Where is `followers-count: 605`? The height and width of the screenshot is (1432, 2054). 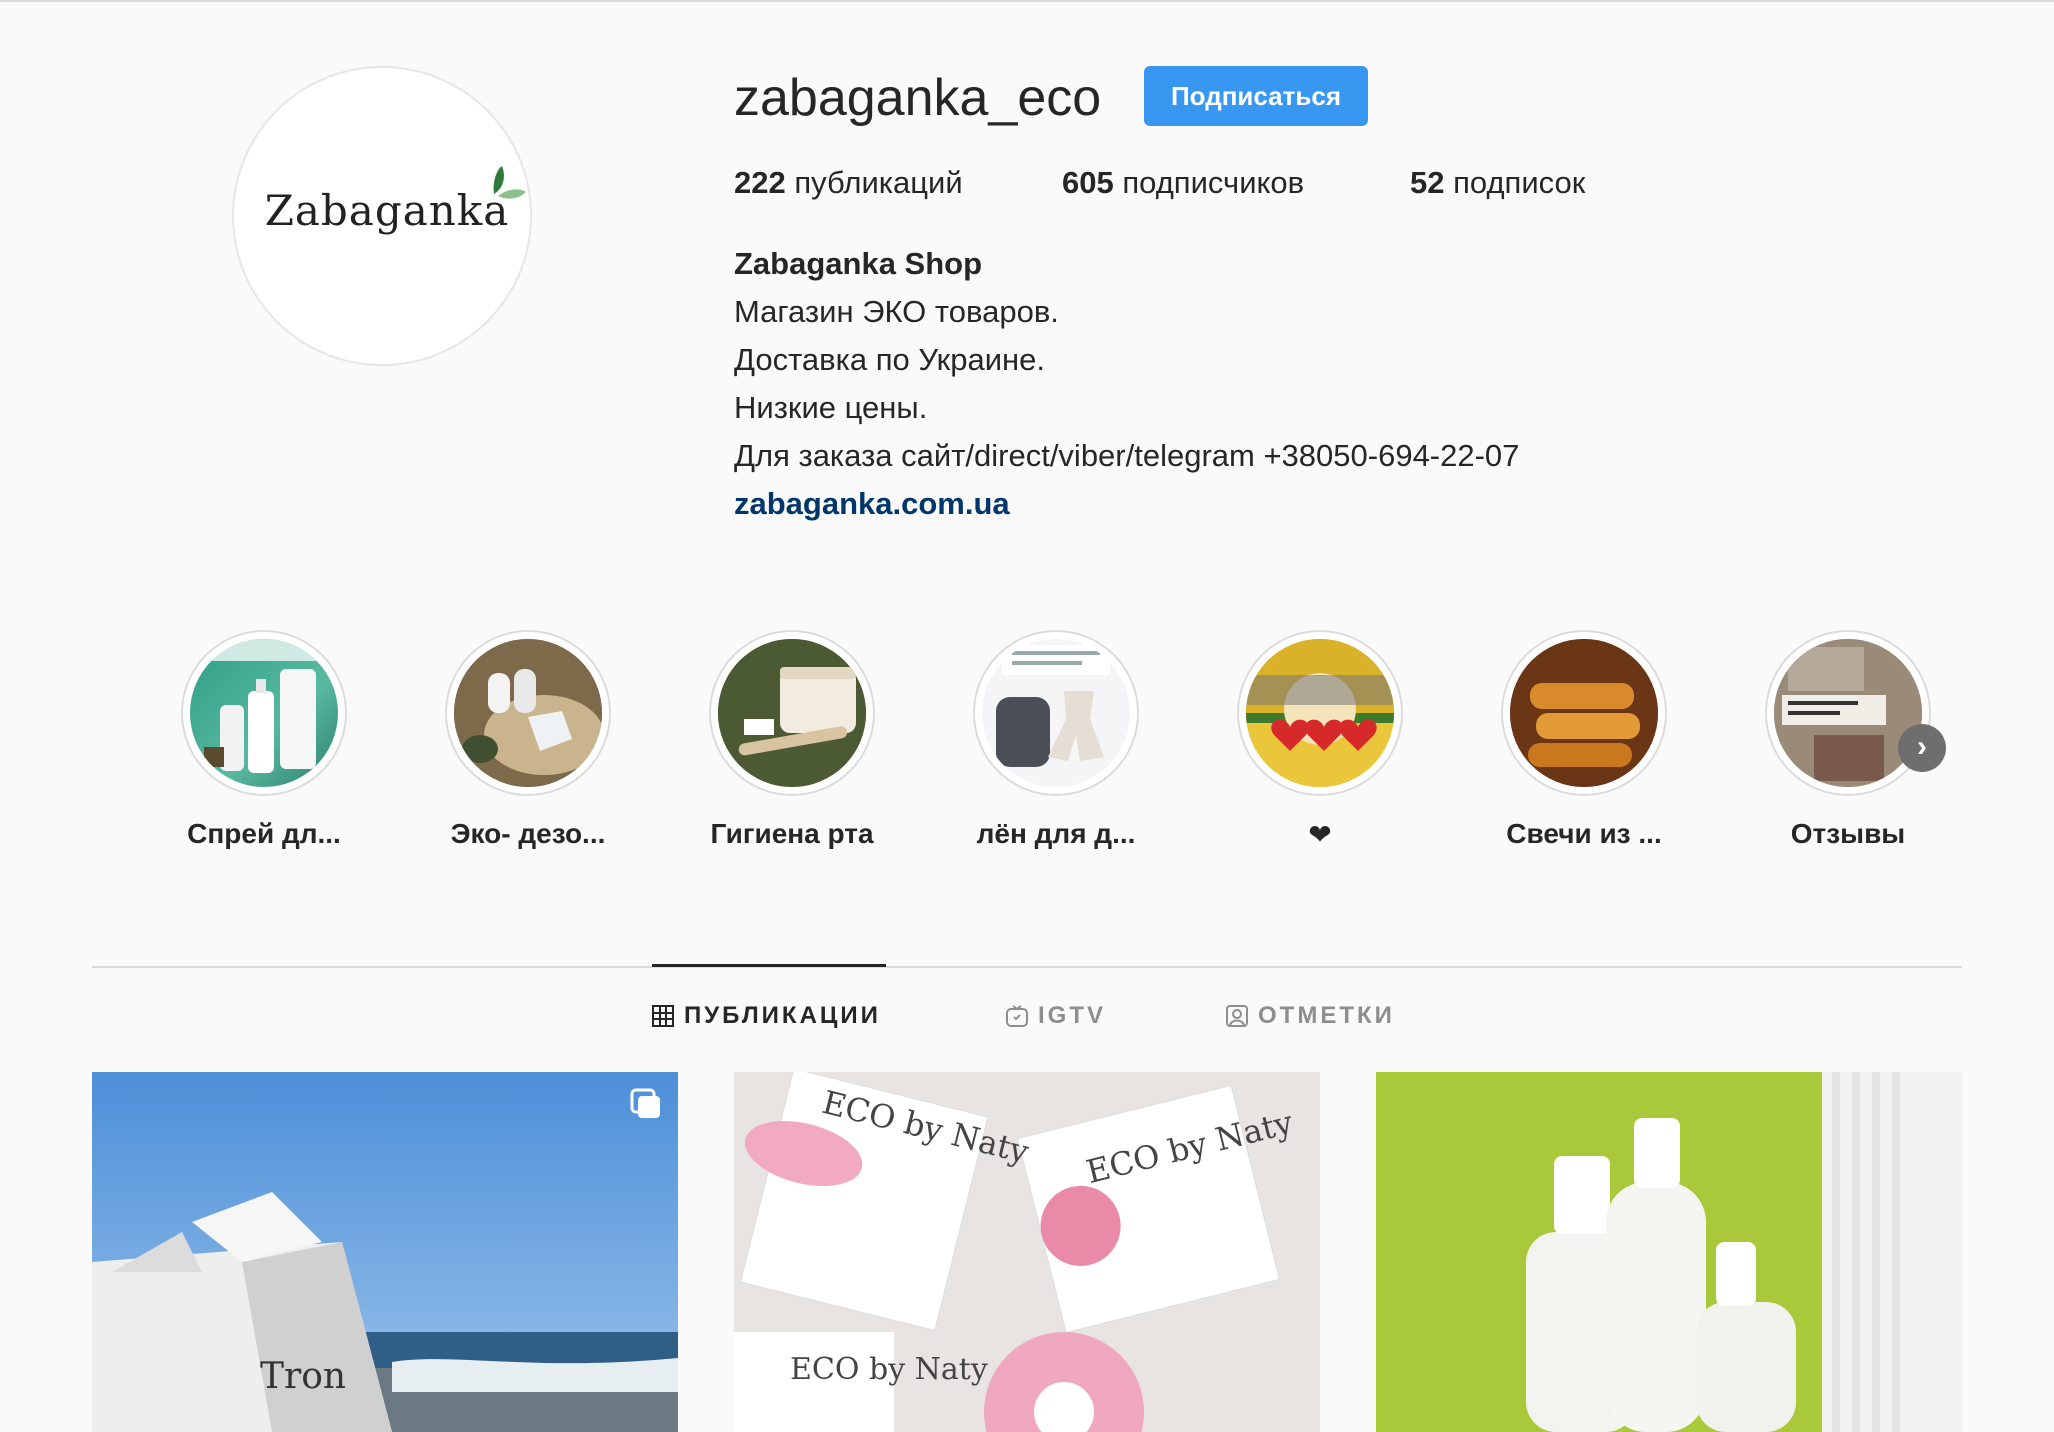 followers-count: 605 is located at coordinates (1088, 182).